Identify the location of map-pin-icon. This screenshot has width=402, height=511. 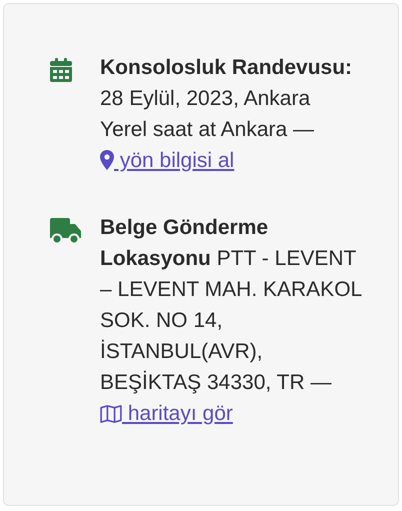
(107, 160).